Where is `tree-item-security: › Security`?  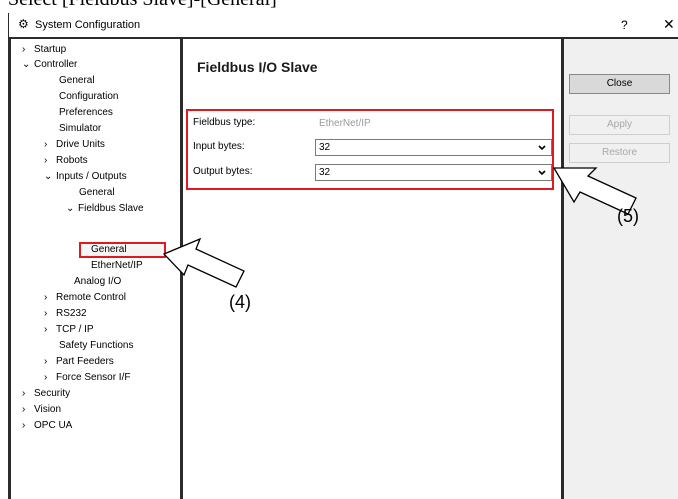 tree-item-security: › Security is located at coordinates (46, 393).